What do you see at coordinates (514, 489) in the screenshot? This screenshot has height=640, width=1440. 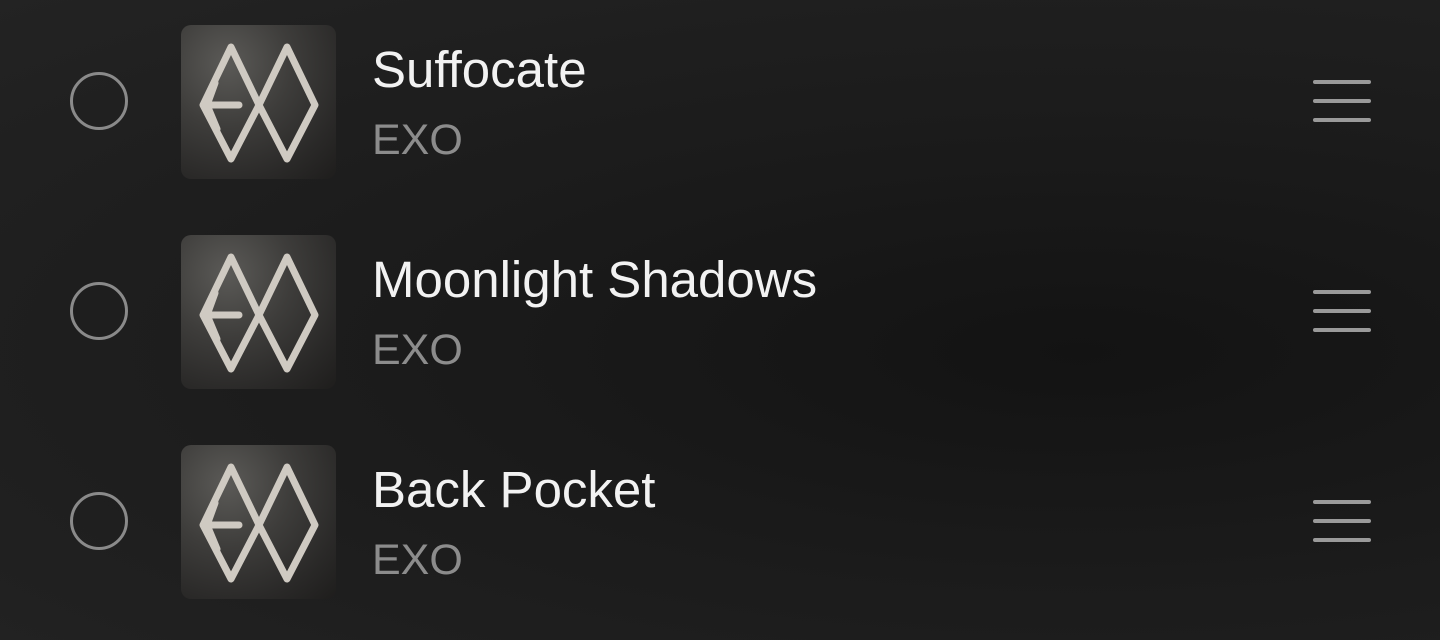 I see `song-title: Back Pocket` at bounding box center [514, 489].